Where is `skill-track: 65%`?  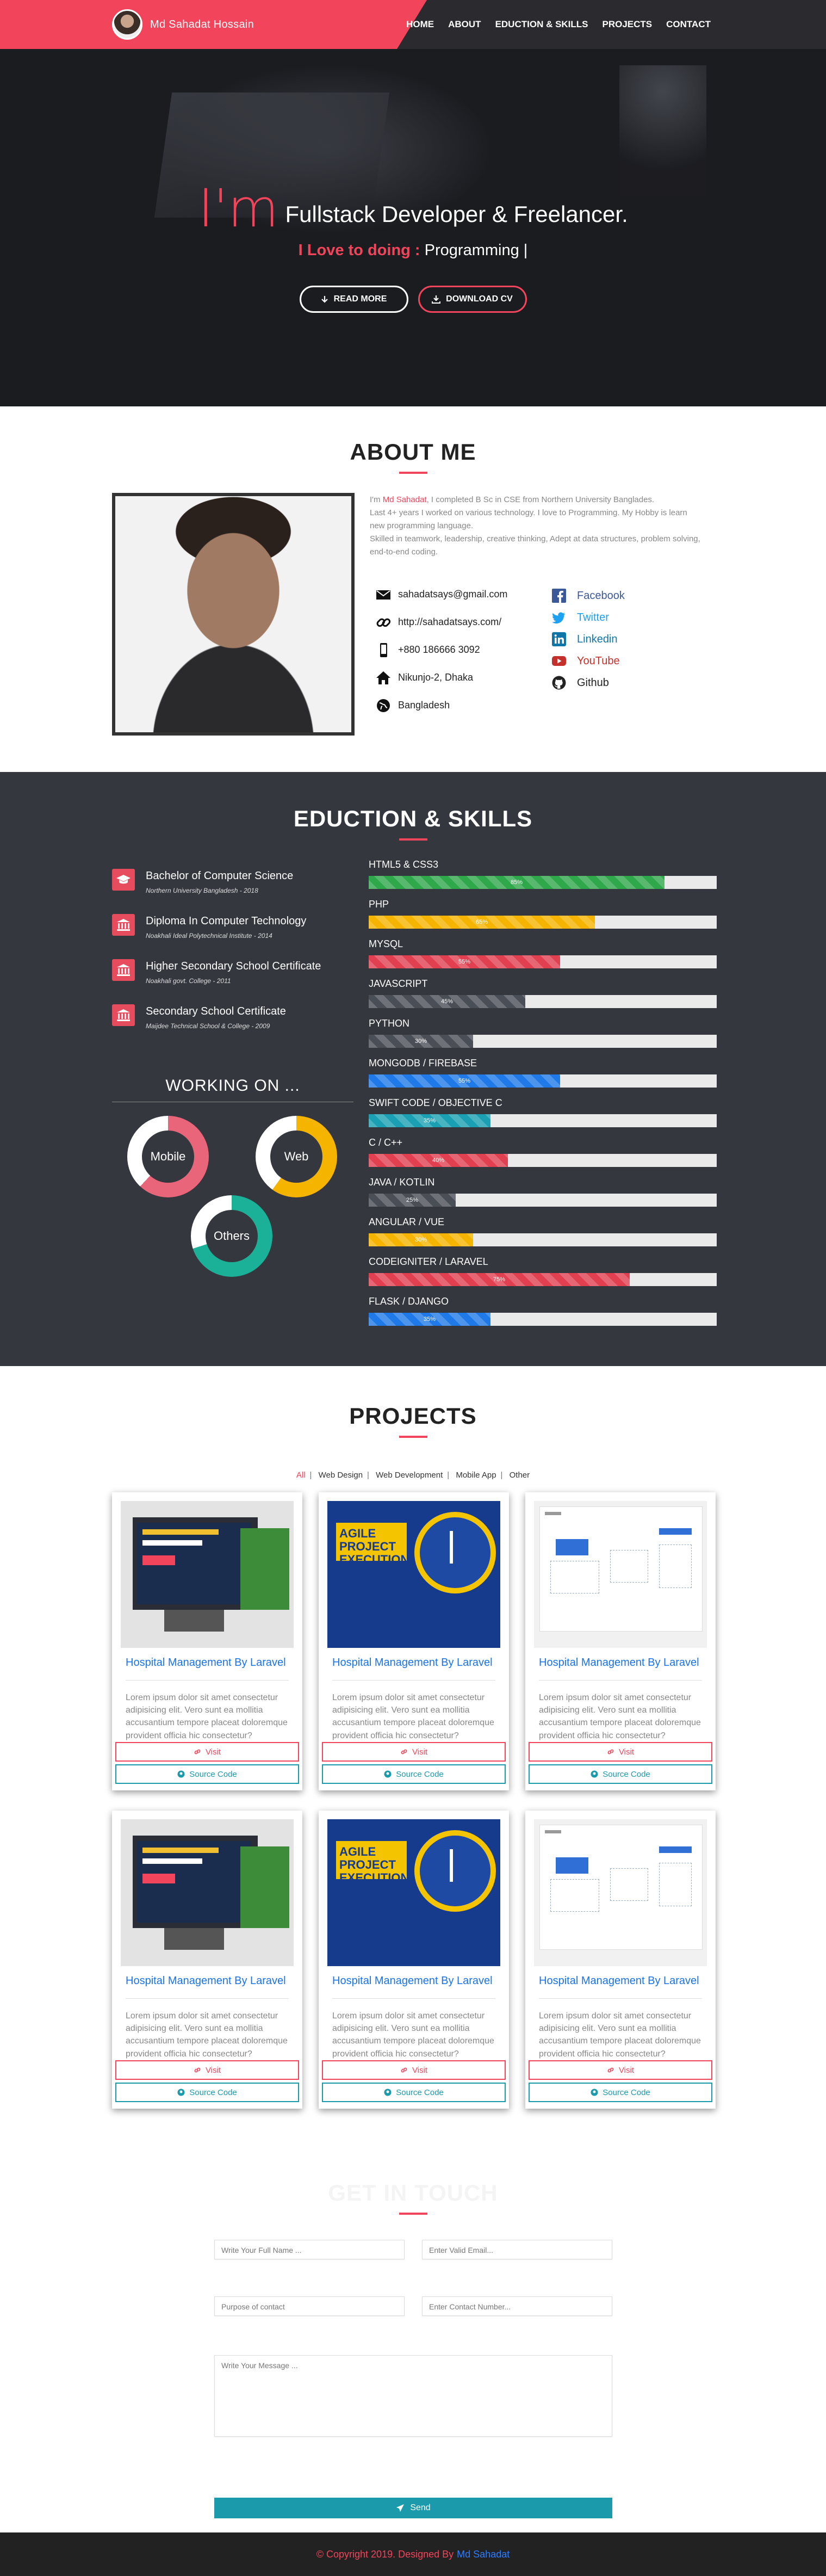
skill-track: 65% is located at coordinates (543, 923).